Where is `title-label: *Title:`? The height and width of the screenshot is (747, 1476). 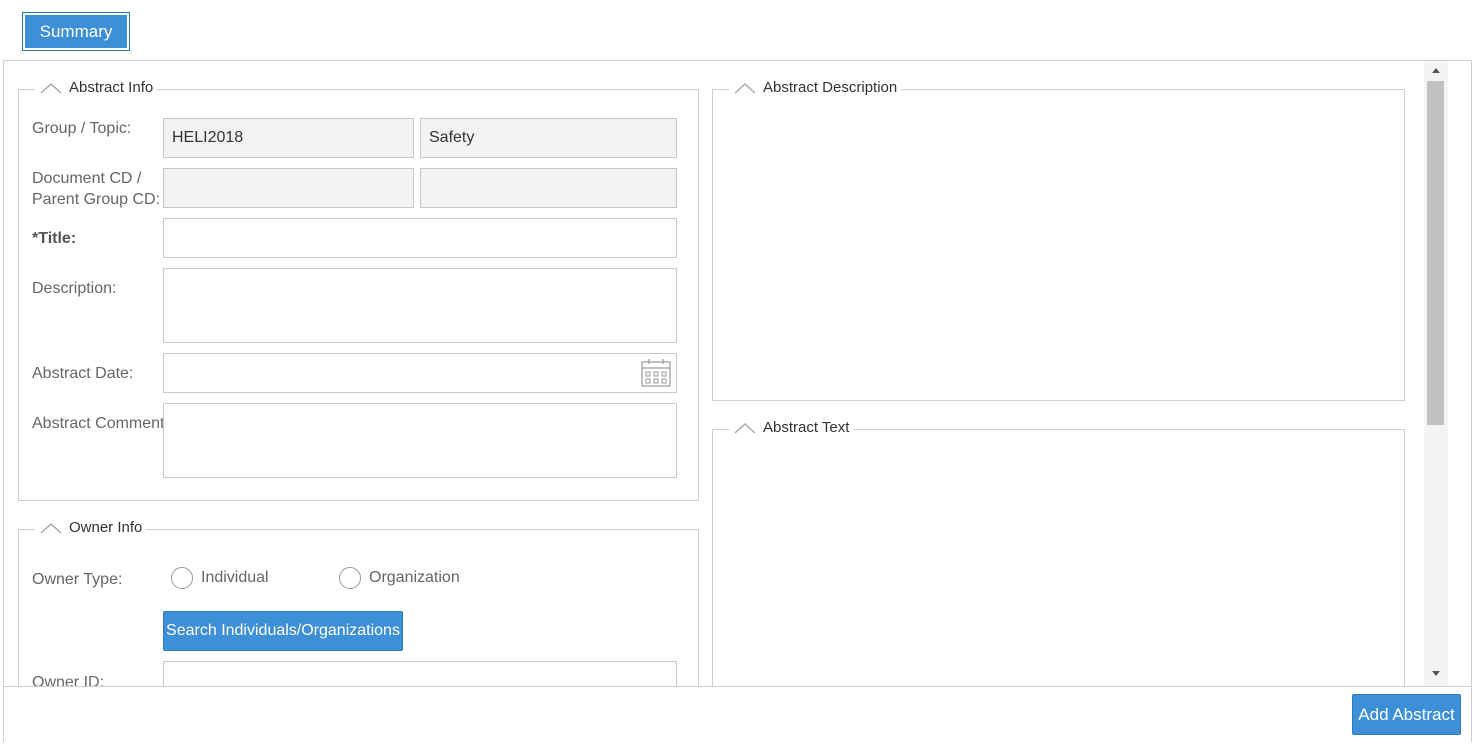
title-label: *Title: is located at coordinates (54, 238).